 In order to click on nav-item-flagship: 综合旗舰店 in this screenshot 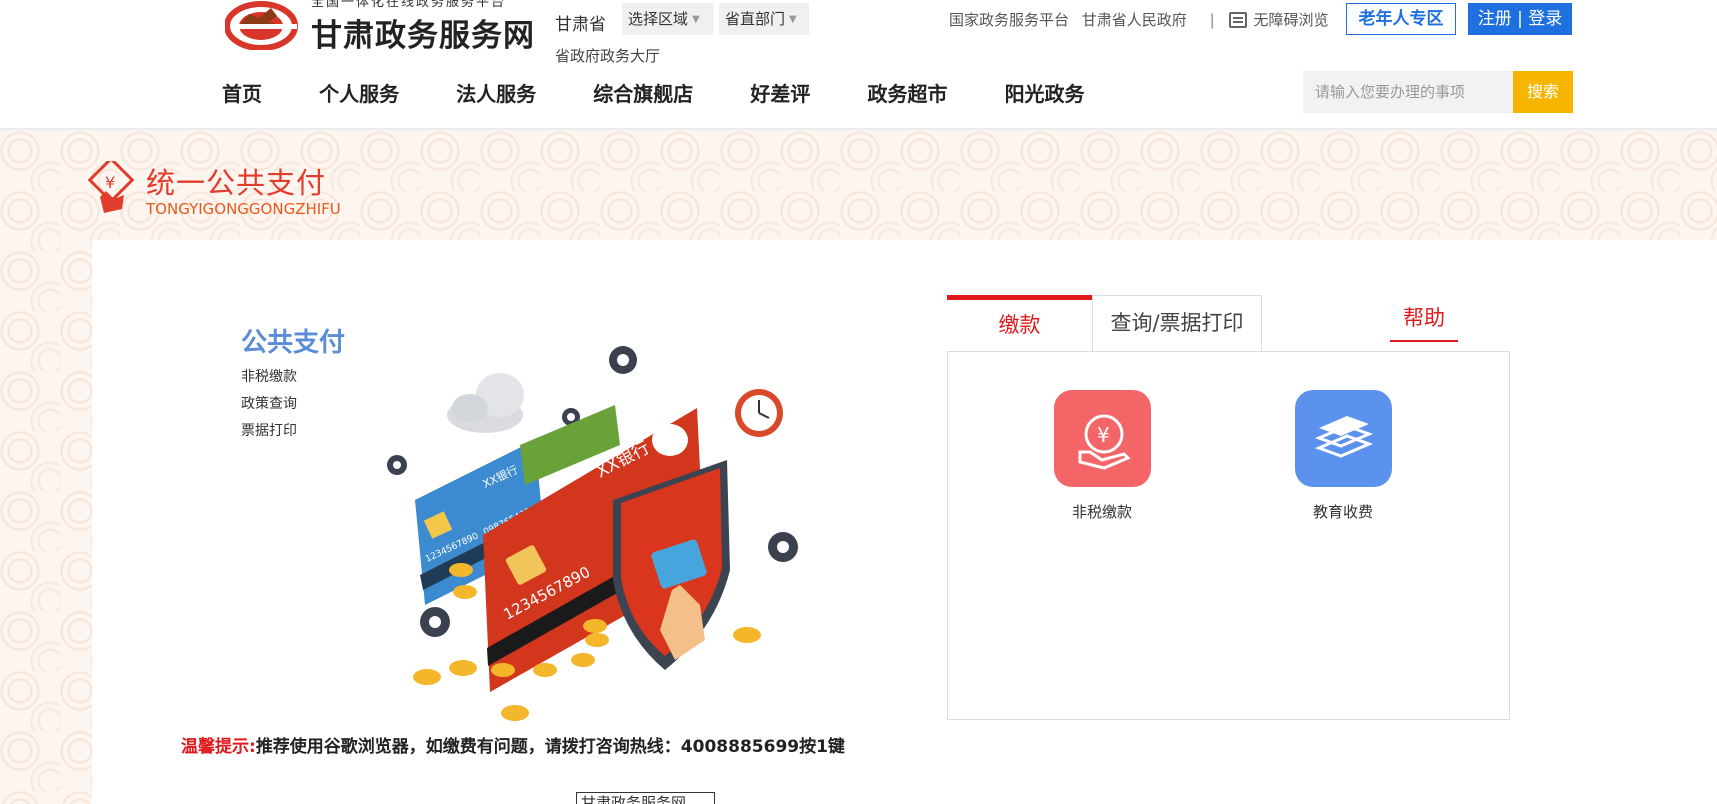, I will do `click(643, 92)`.